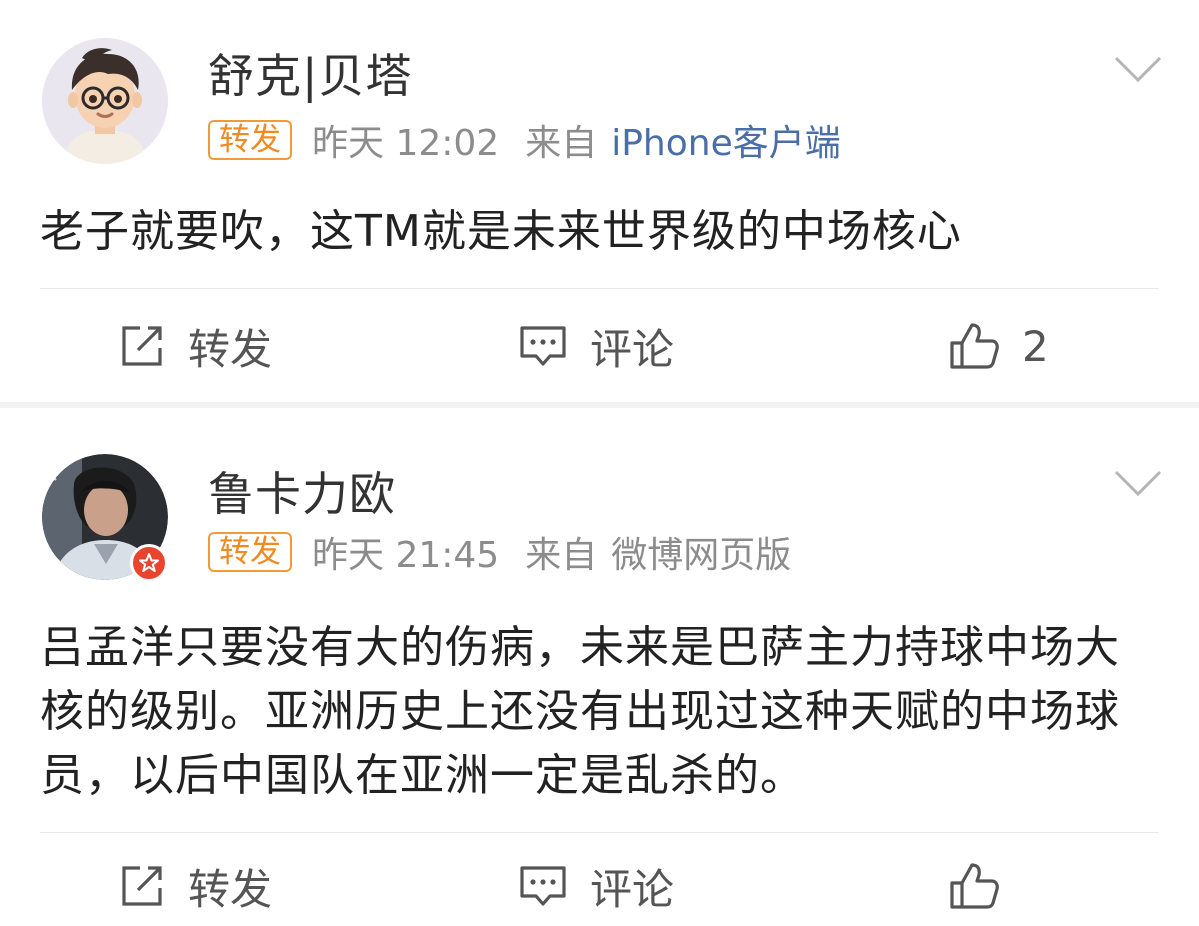  What do you see at coordinates (1035, 346) in the screenshot?
I see `like-count: 2` at bounding box center [1035, 346].